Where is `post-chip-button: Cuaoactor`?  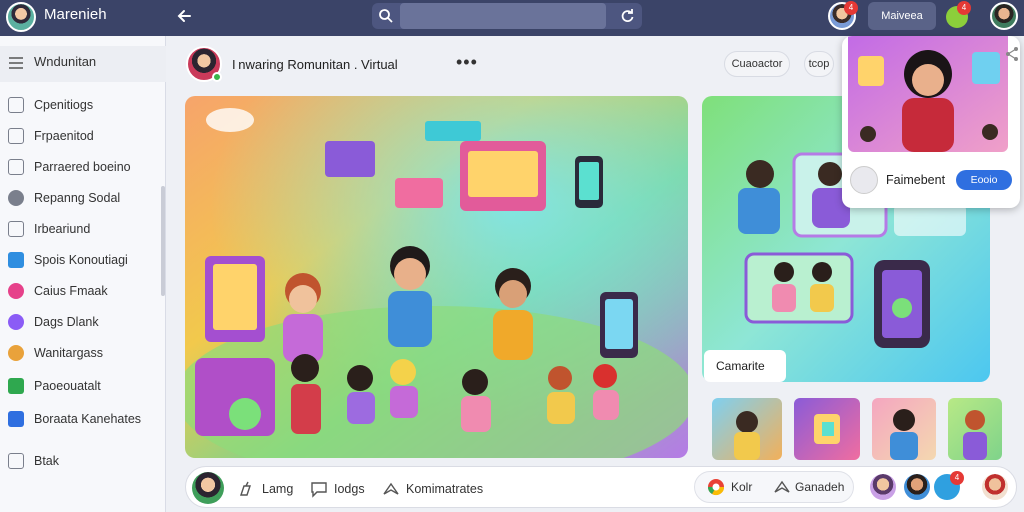 post-chip-button: Cuaoactor is located at coordinates (757, 64).